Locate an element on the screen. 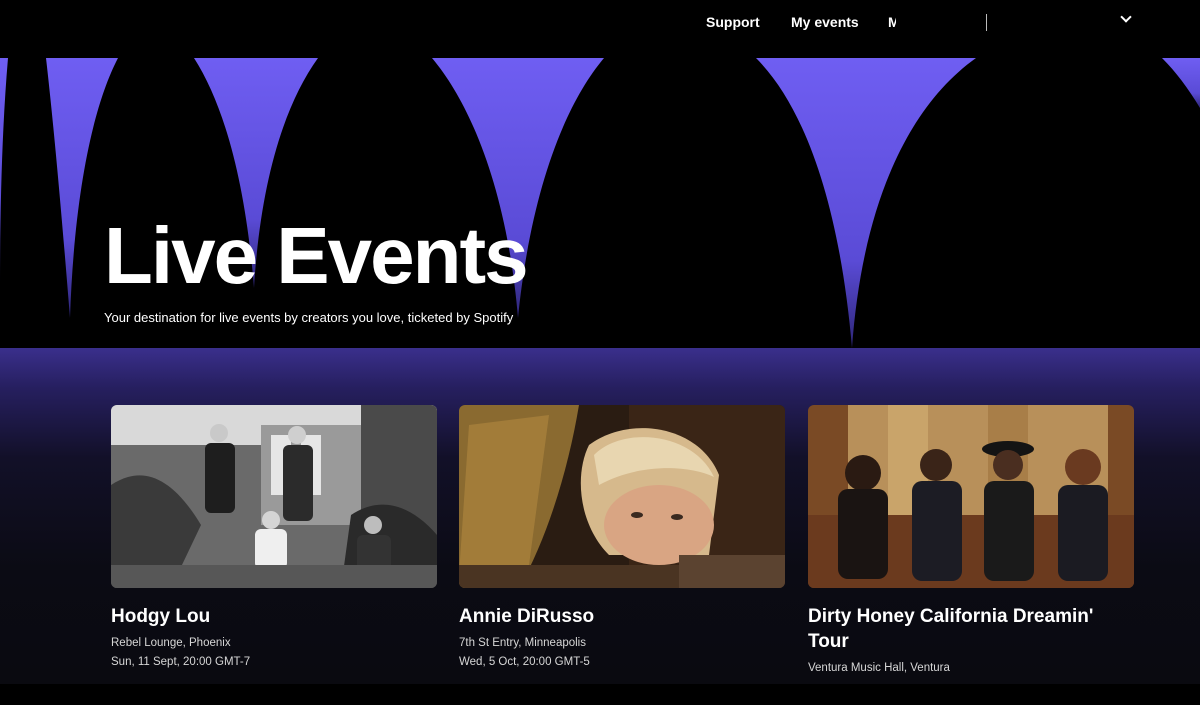 Image resolution: width=1200 pixels, height=705 pixels. nav-more-link: M is located at coordinates (892, 22).